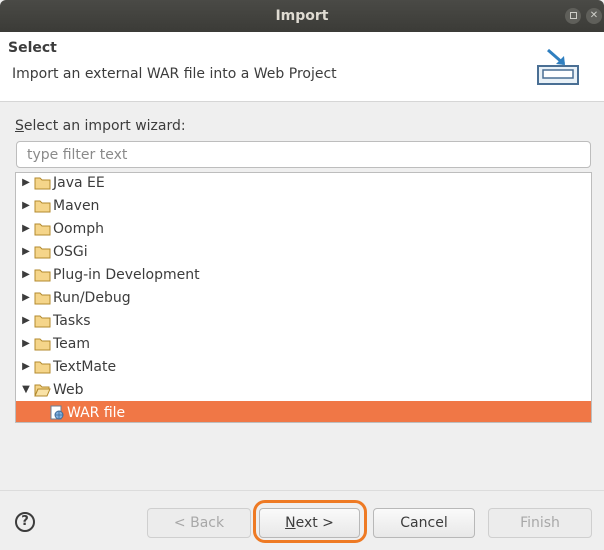  What do you see at coordinates (303, 154) in the screenshot?
I see `filter-input` at bounding box center [303, 154].